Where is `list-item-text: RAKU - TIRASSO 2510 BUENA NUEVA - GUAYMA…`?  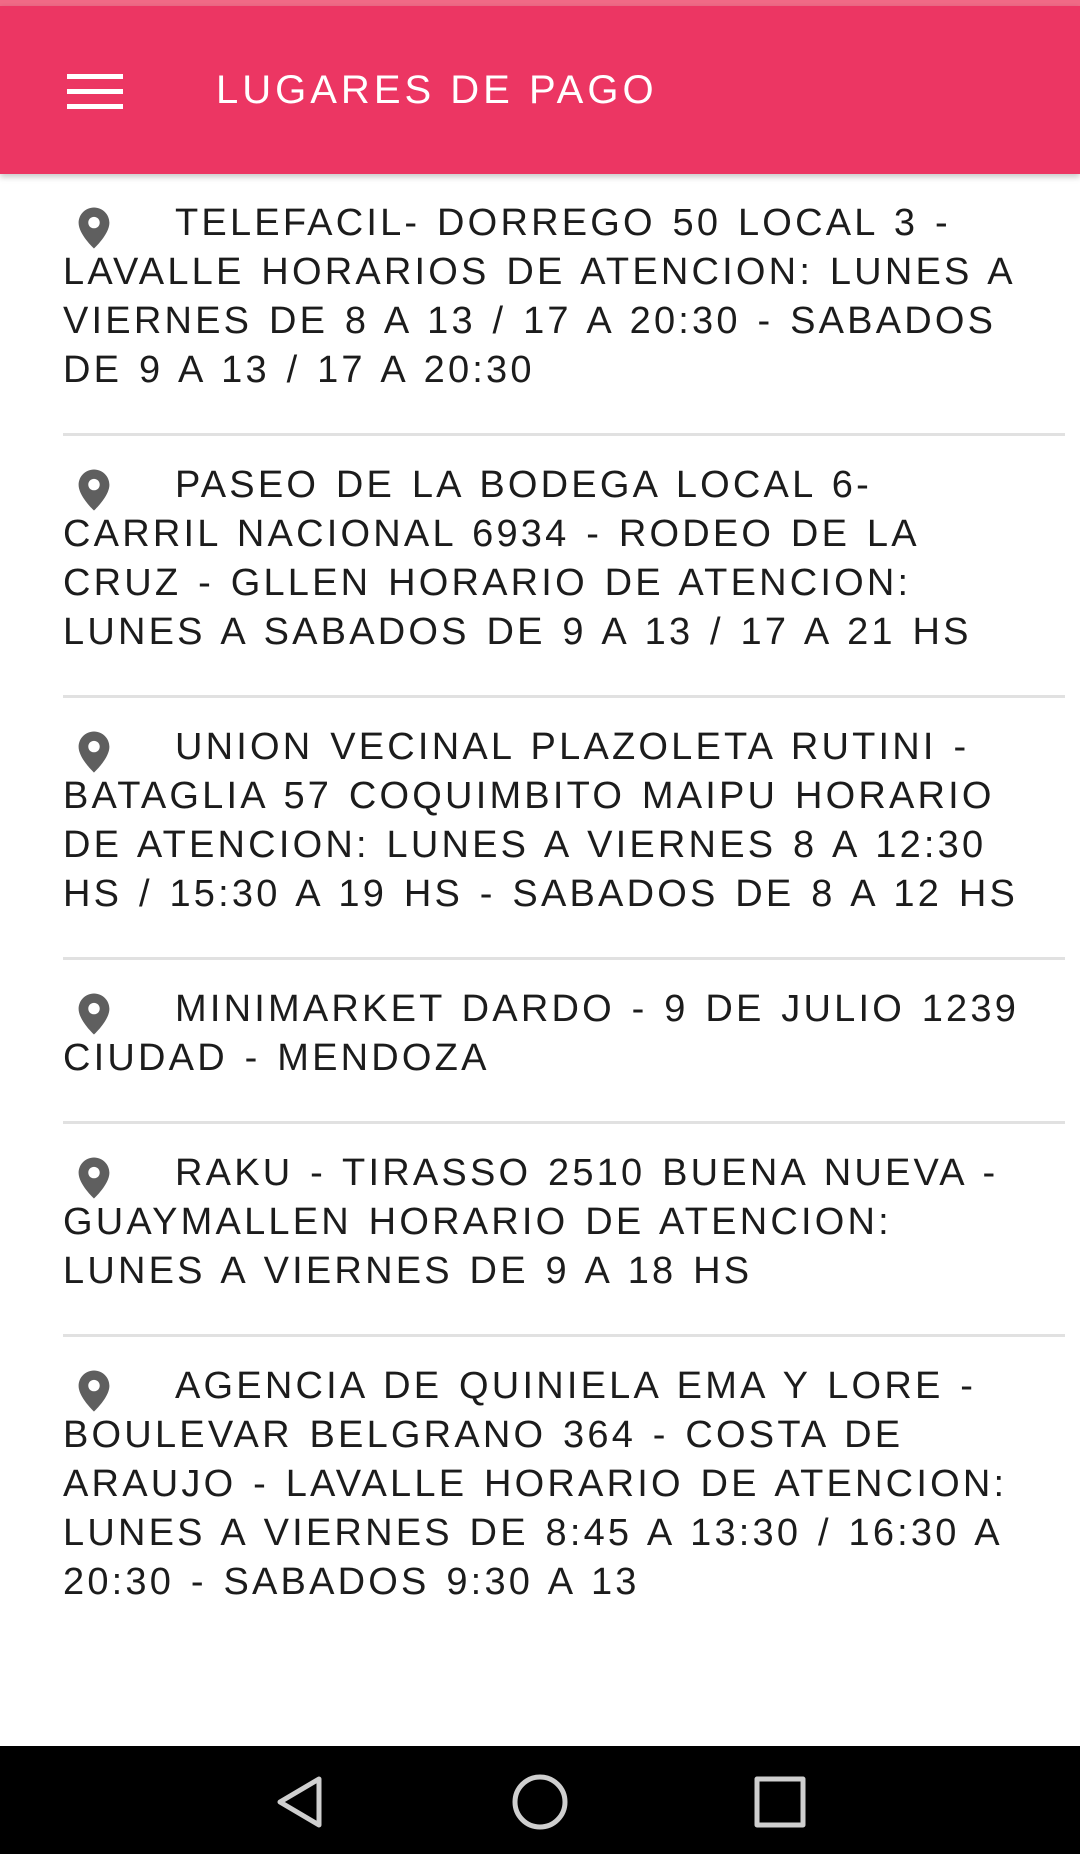
list-item-text: RAKU - TIRASSO 2510 BUENA NUEVA - GUAYMA… is located at coordinates (531, 1222).